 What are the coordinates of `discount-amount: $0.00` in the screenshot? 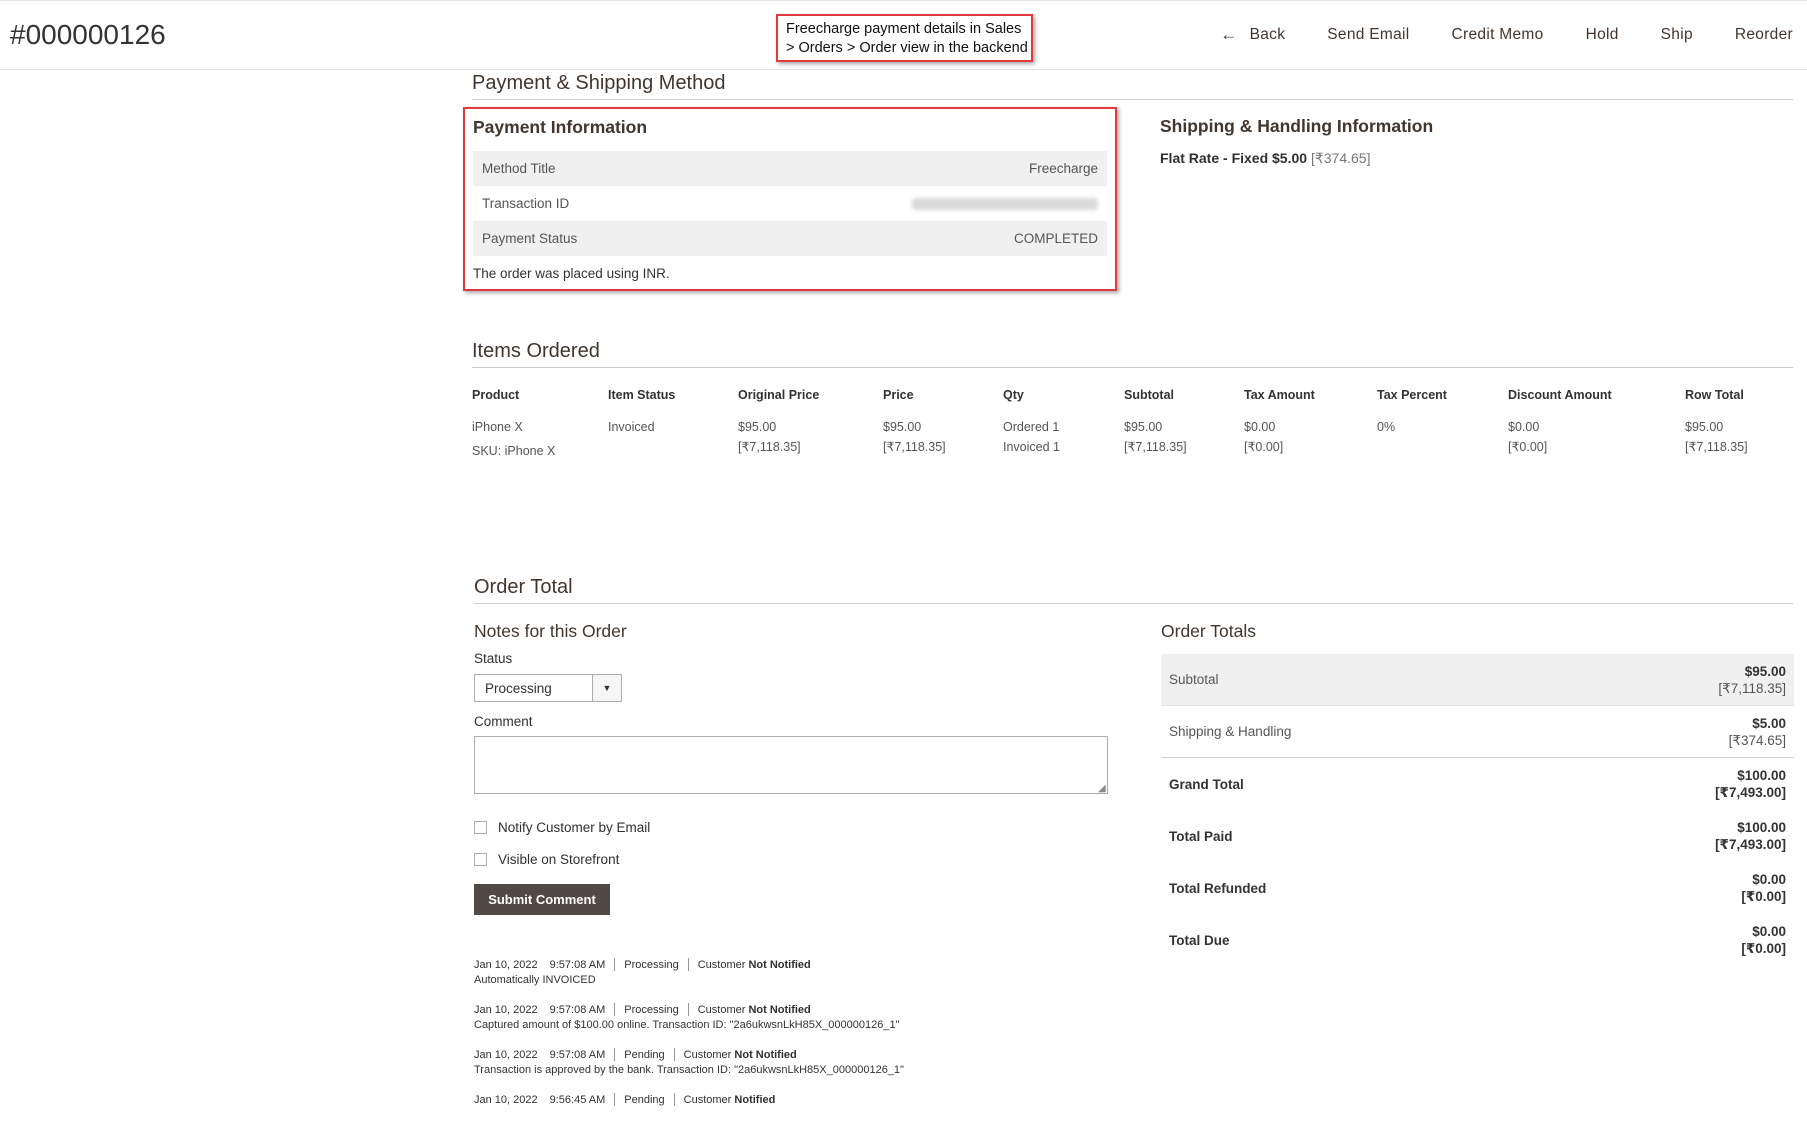 It's located at (1524, 427).